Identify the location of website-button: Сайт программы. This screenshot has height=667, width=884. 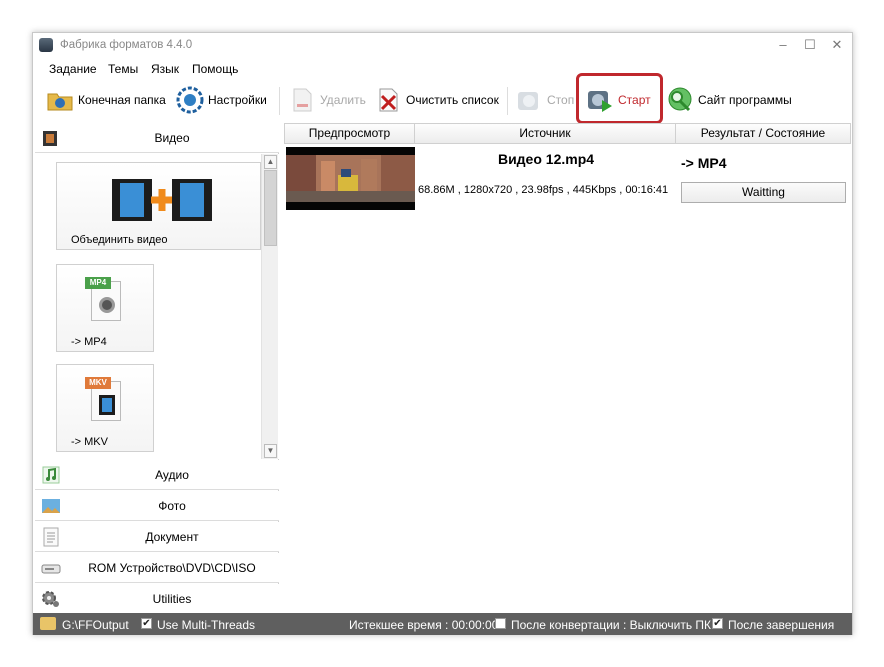
(729, 100).